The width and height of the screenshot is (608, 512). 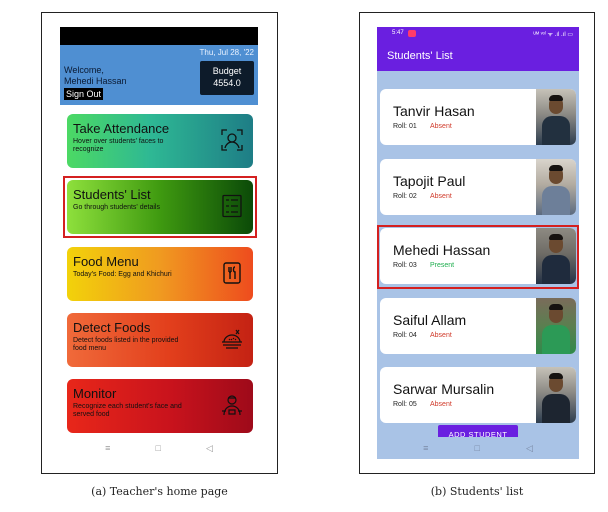 I want to click on student-roll: Roll: 05, so click(x=405, y=404).